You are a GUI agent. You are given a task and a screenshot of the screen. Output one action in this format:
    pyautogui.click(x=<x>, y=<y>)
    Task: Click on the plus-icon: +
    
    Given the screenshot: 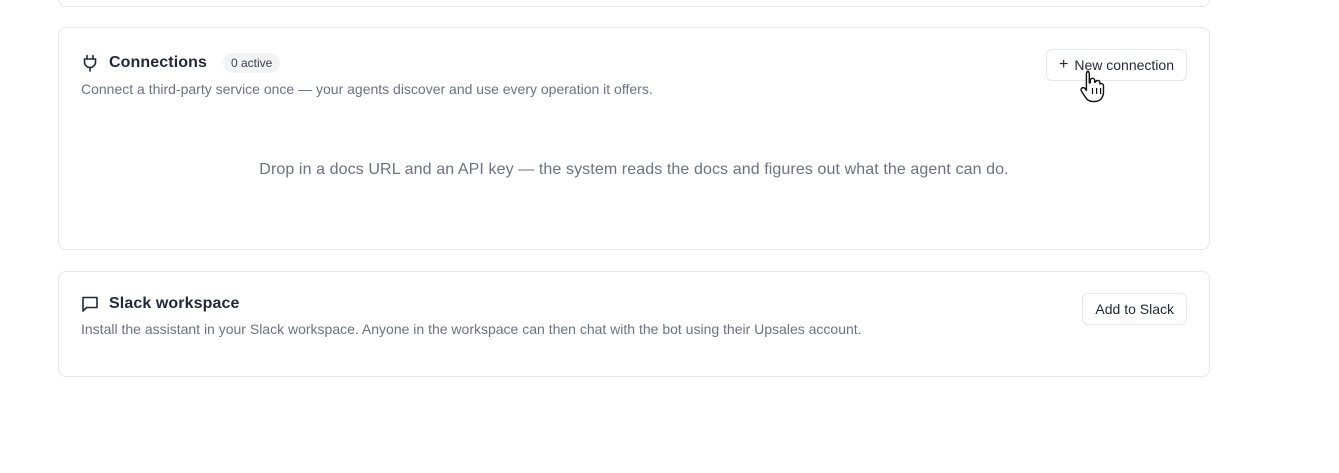 What is the action you would take?
    pyautogui.click(x=1064, y=64)
    